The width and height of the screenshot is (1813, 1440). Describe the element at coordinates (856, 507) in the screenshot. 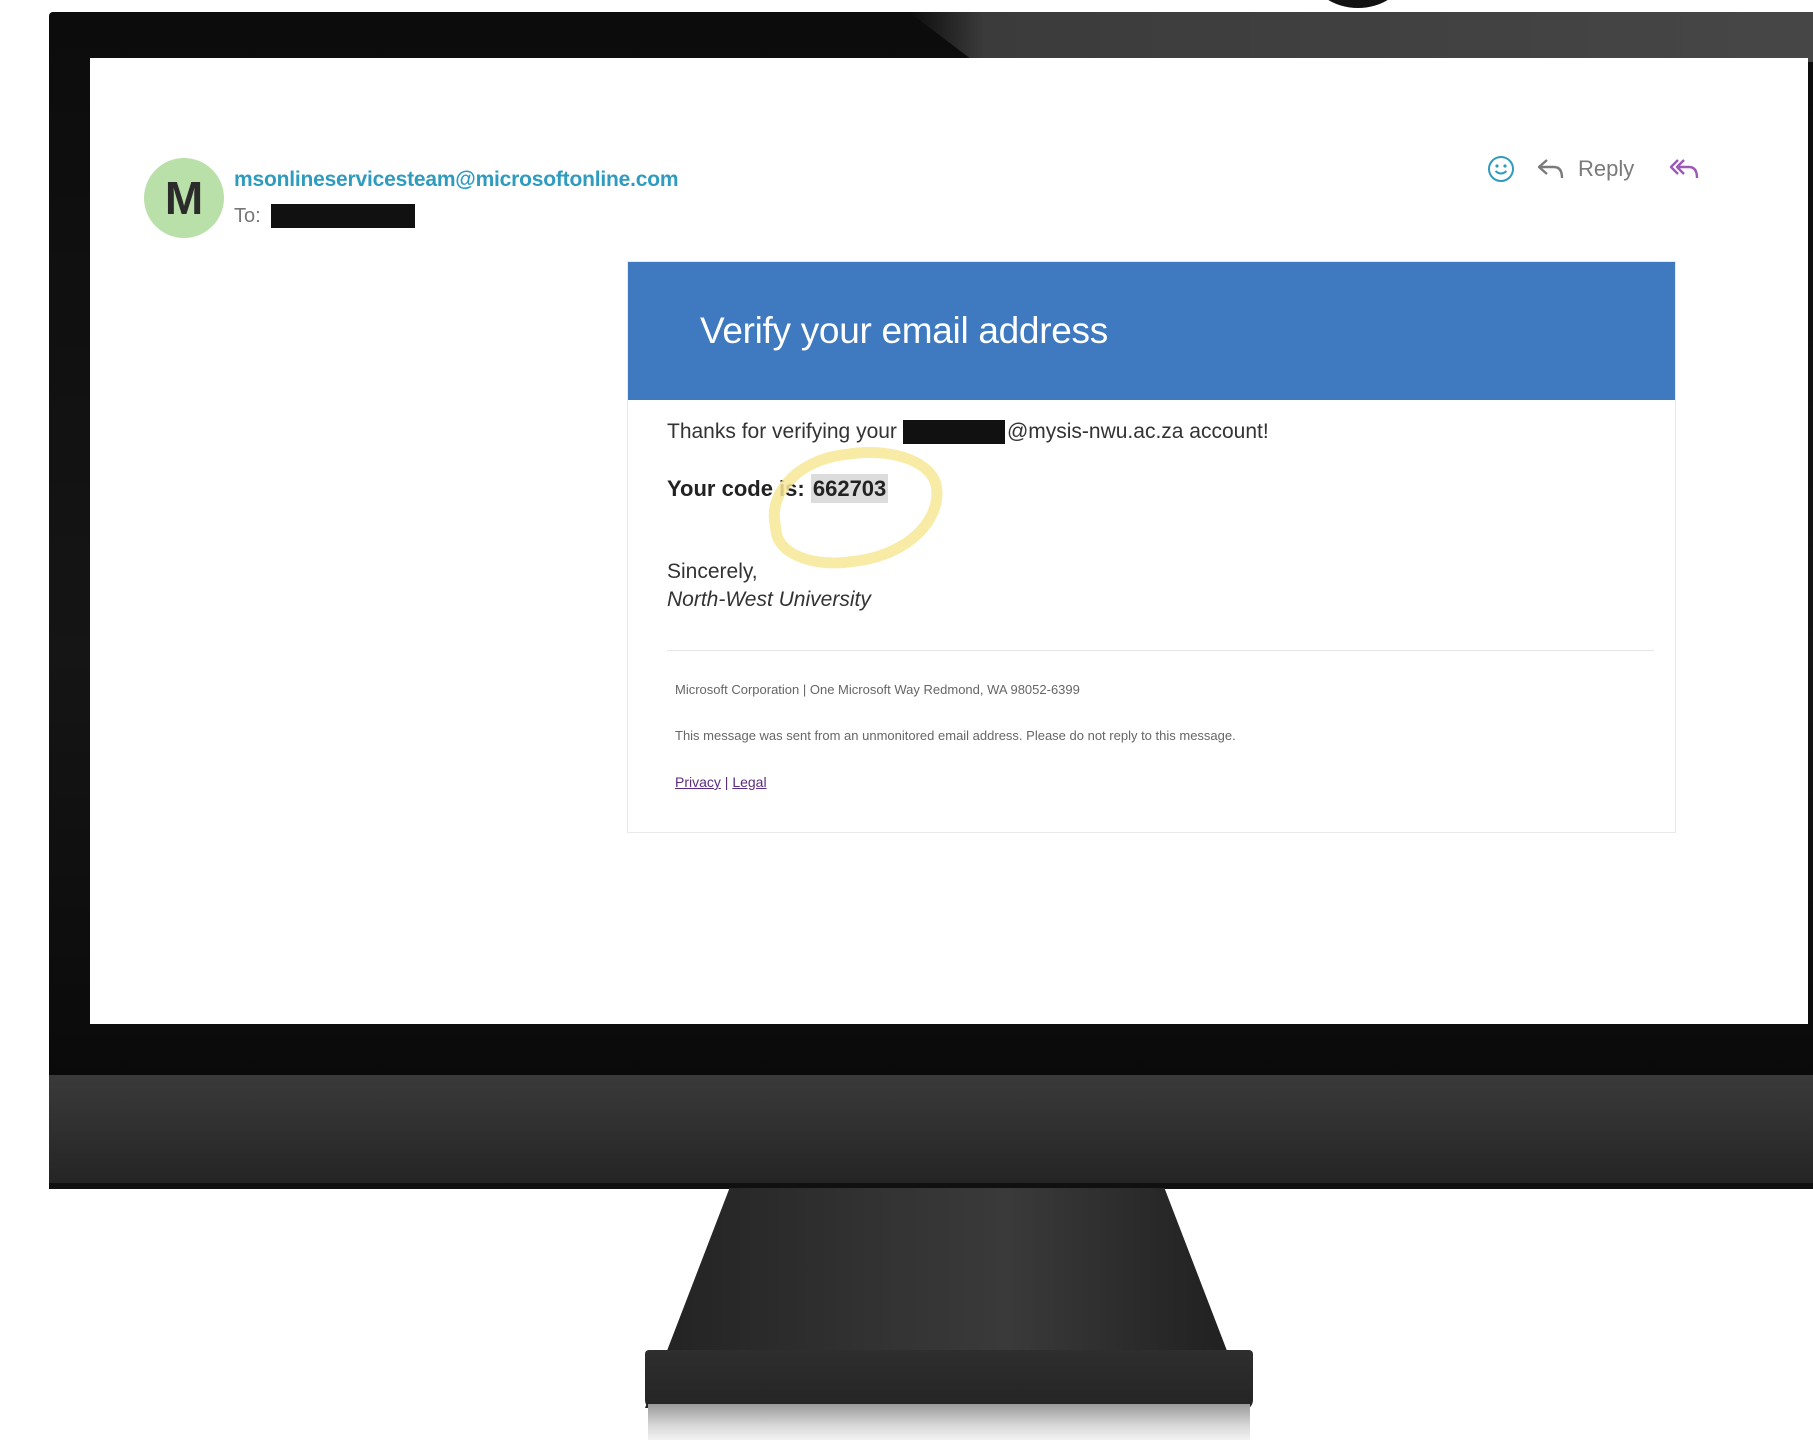

I see `highlight-circle` at that location.